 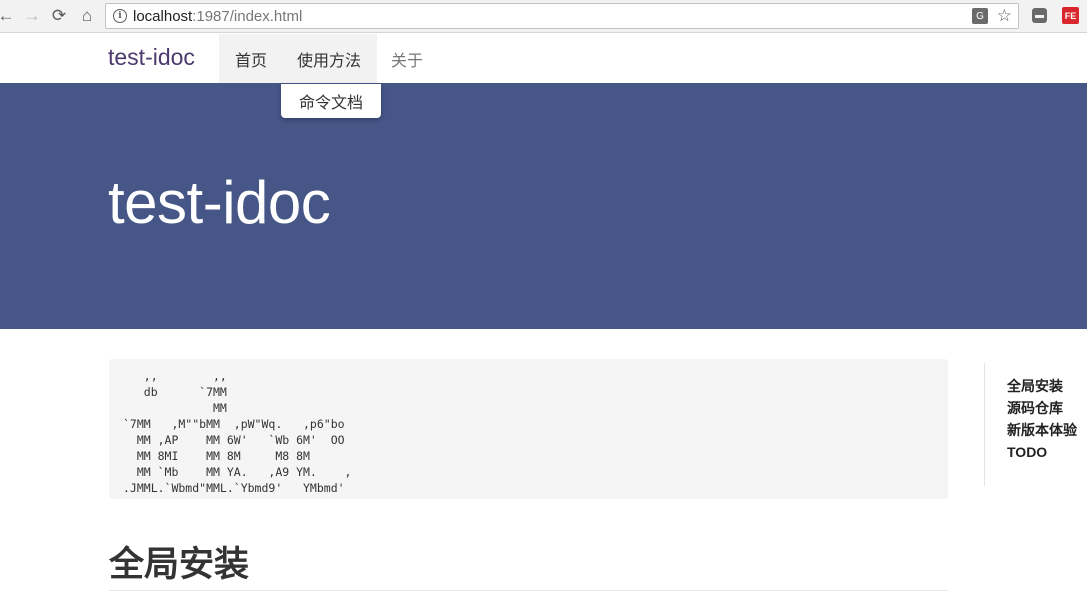 What do you see at coordinates (179, 564) in the screenshot?
I see `section-heading: 全局安装` at bounding box center [179, 564].